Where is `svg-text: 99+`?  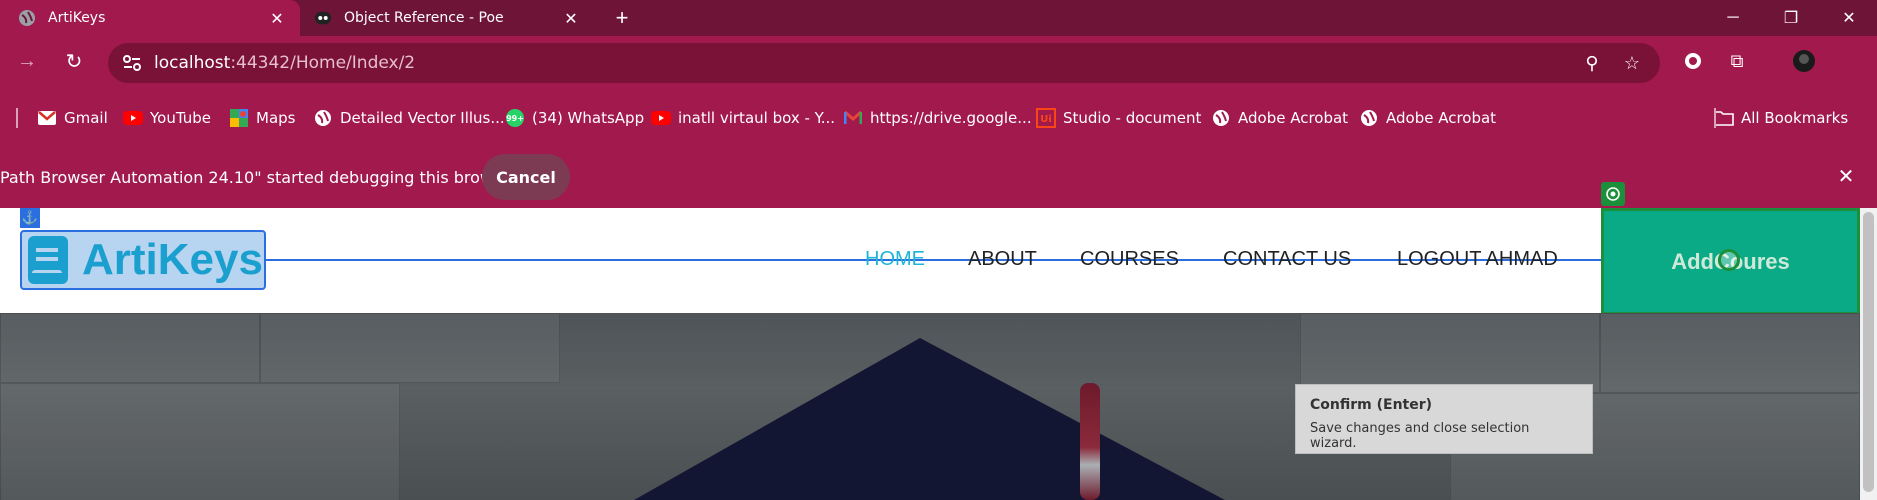
svg-text: 99+ is located at coordinates (515, 118).